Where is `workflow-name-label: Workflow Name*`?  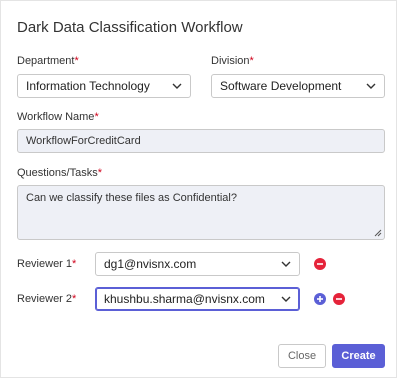
workflow-name-label: Workflow Name* is located at coordinates (58, 117).